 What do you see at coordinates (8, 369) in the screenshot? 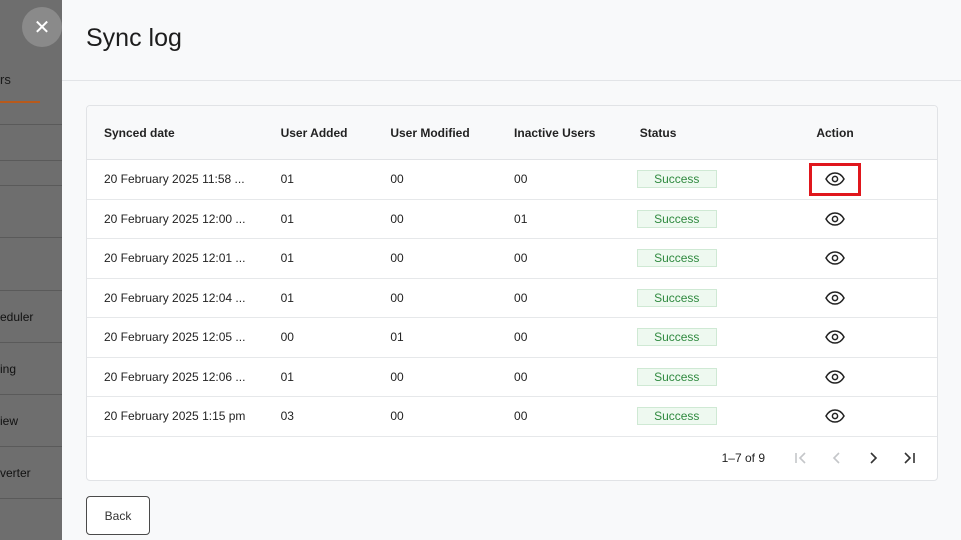
I see `background-item: ing` at bounding box center [8, 369].